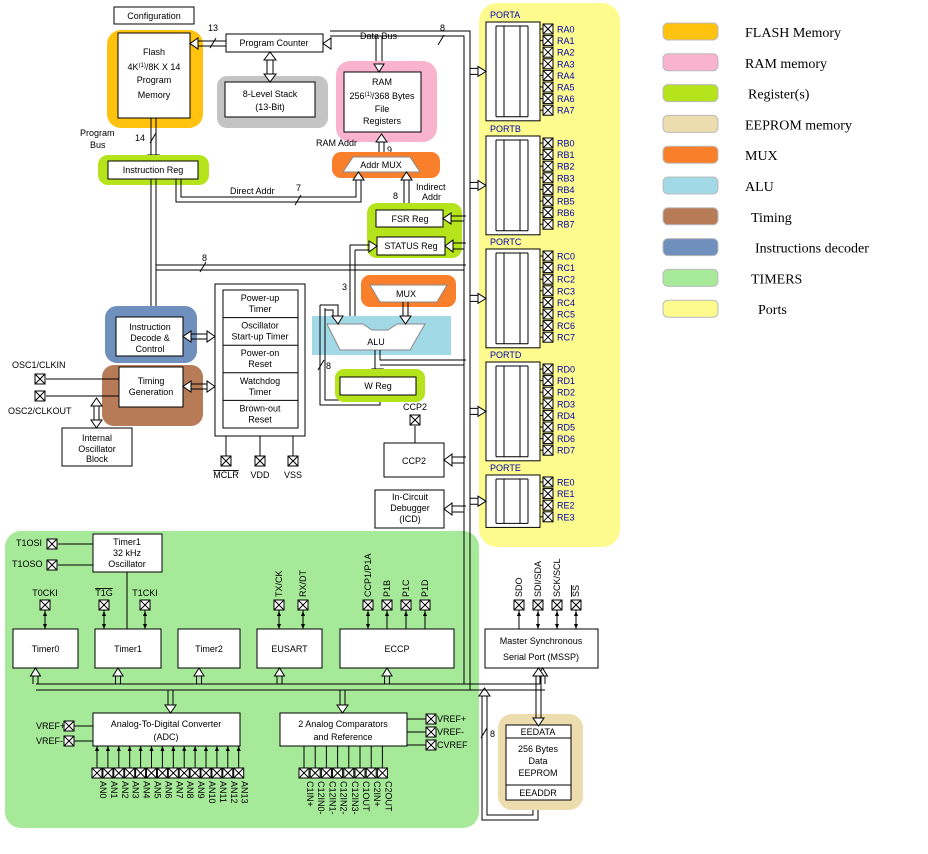  Describe the element at coordinates (279, 583) in the screenshot. I see `peripheral-pin-label: TX/CK` at that location.